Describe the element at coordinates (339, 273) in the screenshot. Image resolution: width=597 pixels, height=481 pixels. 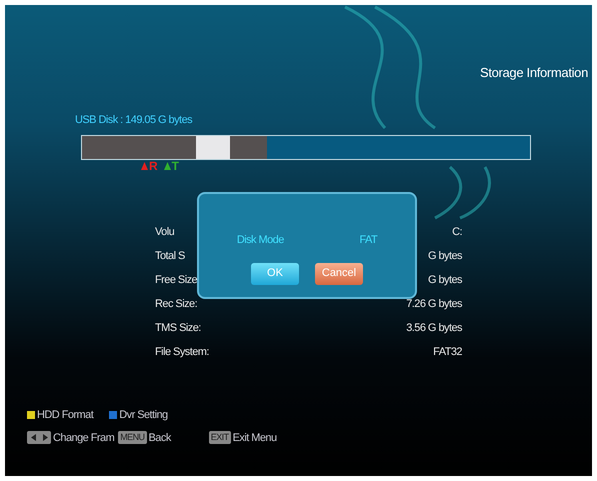
I see `dialog-button: Cancel` at that location.